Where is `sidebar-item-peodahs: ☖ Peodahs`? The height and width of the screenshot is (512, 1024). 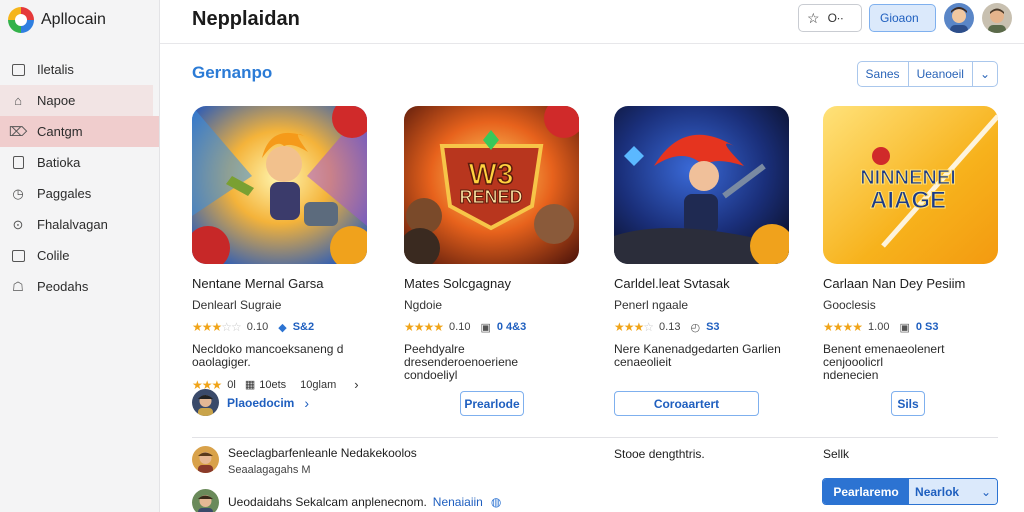
sidebar-item-peodahs: ☖ Peodahs is located at coordinates (79, 286).